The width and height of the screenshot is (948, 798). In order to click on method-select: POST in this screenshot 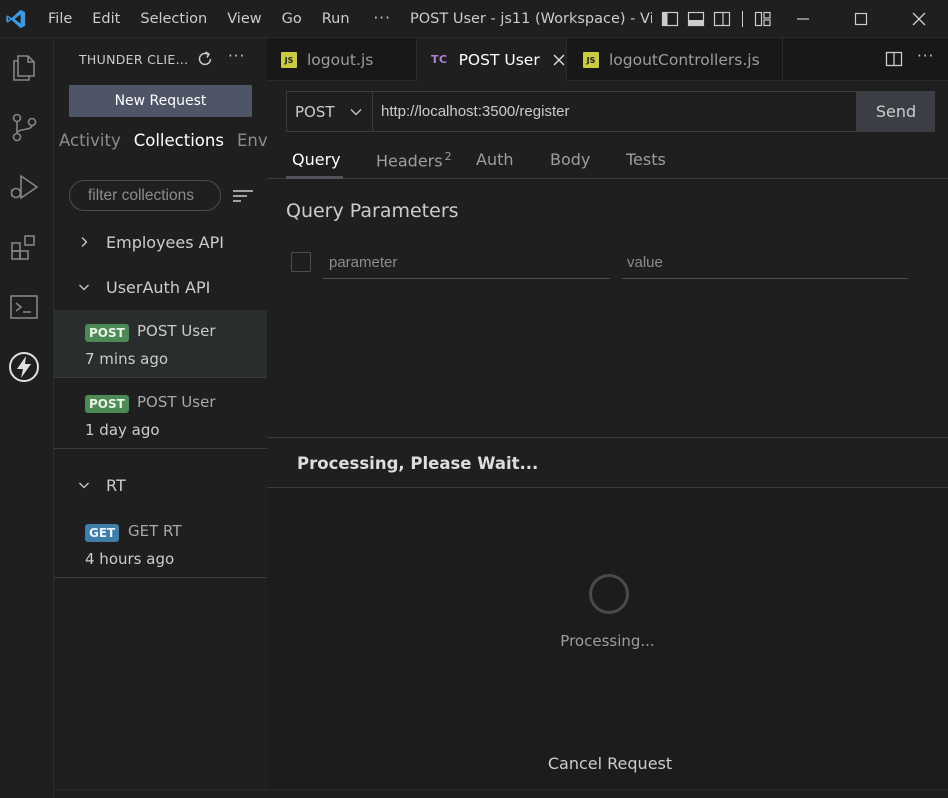, I will do `click(329, 111)`.